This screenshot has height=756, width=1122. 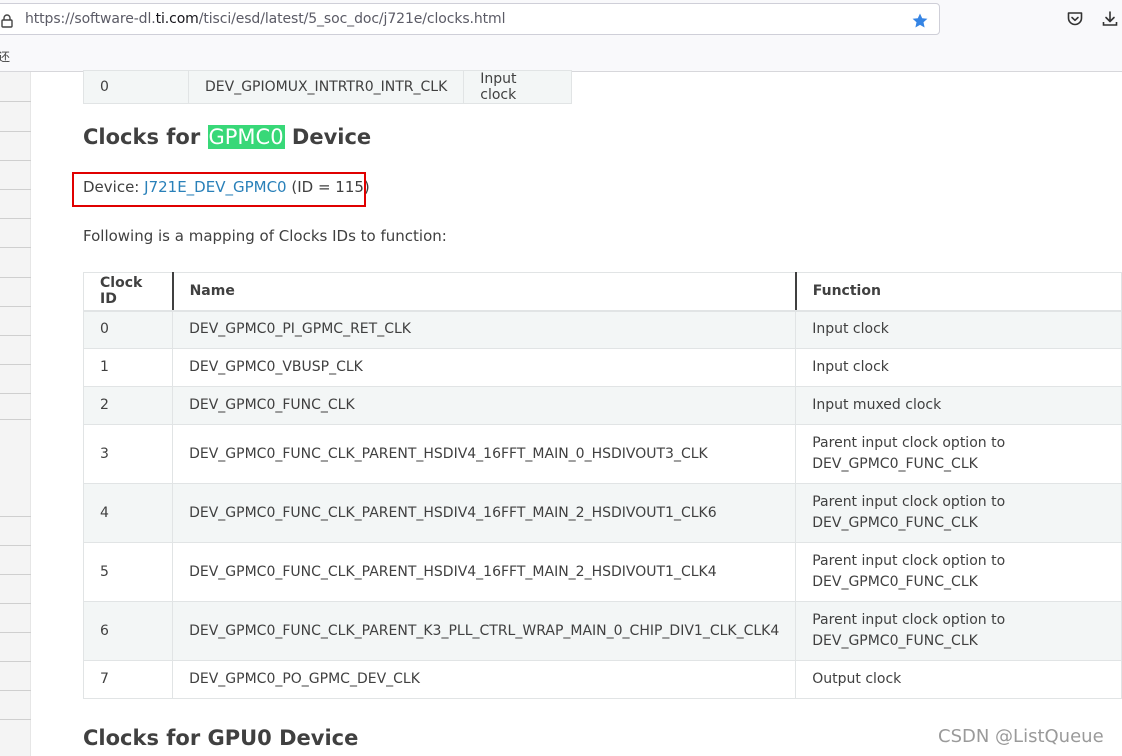 I want to click on next-section-heading: Clocks for GPU0 Device, so click(x=221, y=738).